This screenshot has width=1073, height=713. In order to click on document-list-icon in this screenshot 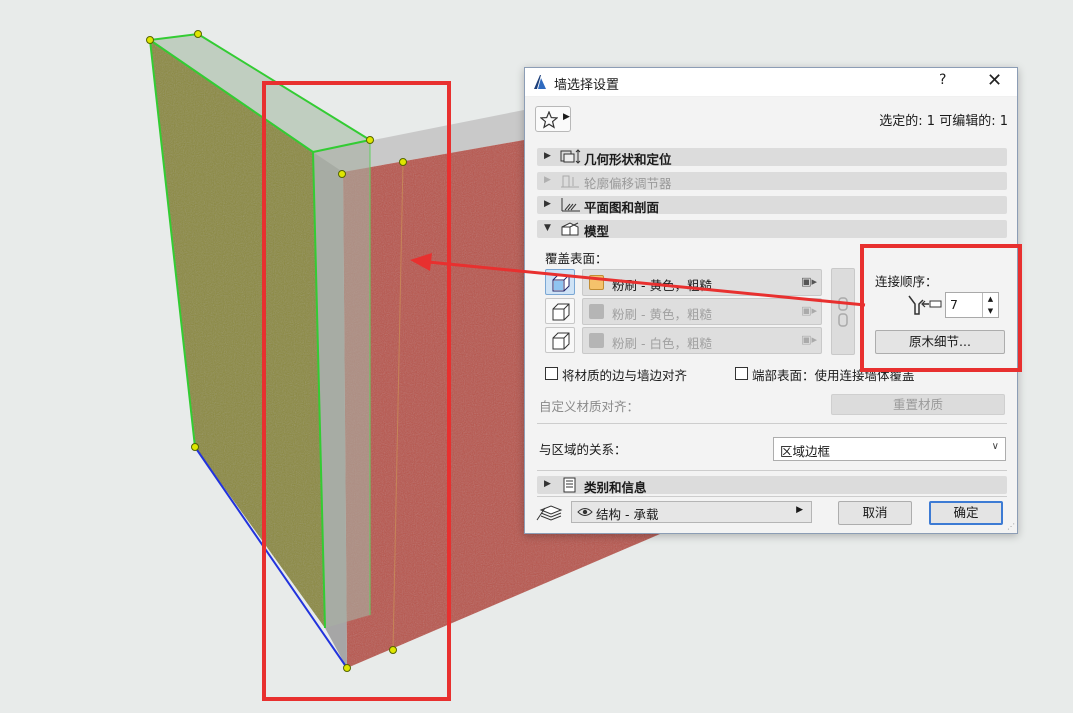, I will do `click(569, 485)`.